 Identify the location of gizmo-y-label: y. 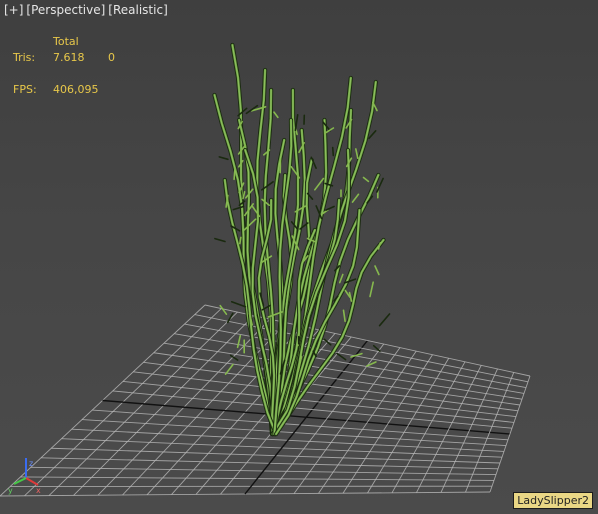
(10, 490).